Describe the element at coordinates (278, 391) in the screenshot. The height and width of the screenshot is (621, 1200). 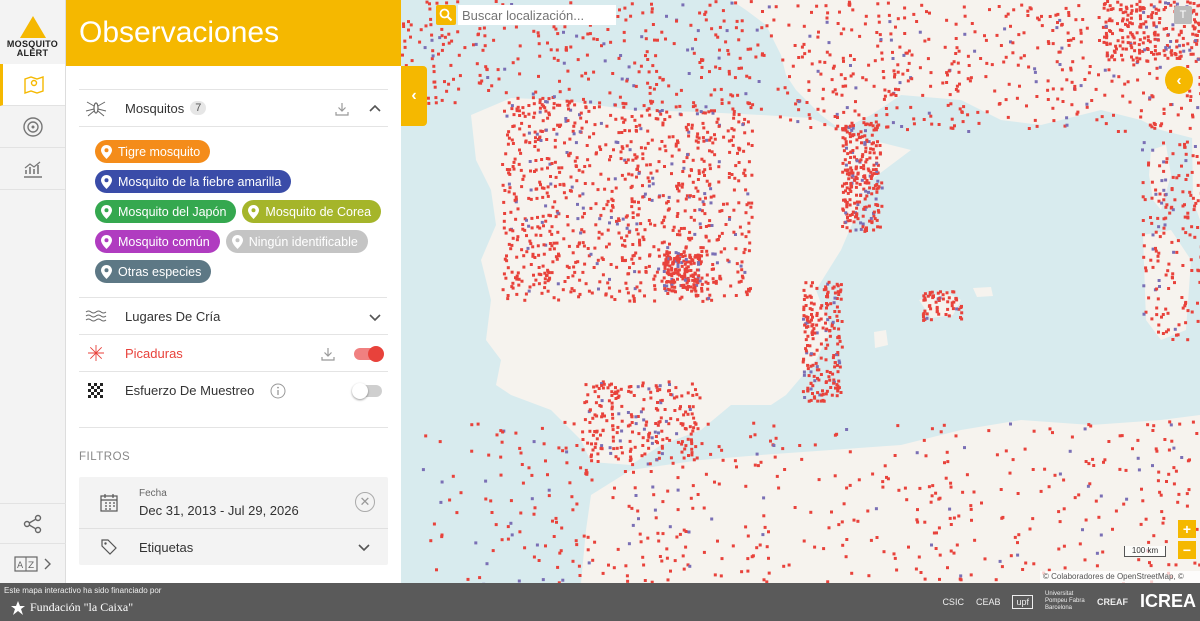
I see `info-icon` at that location.